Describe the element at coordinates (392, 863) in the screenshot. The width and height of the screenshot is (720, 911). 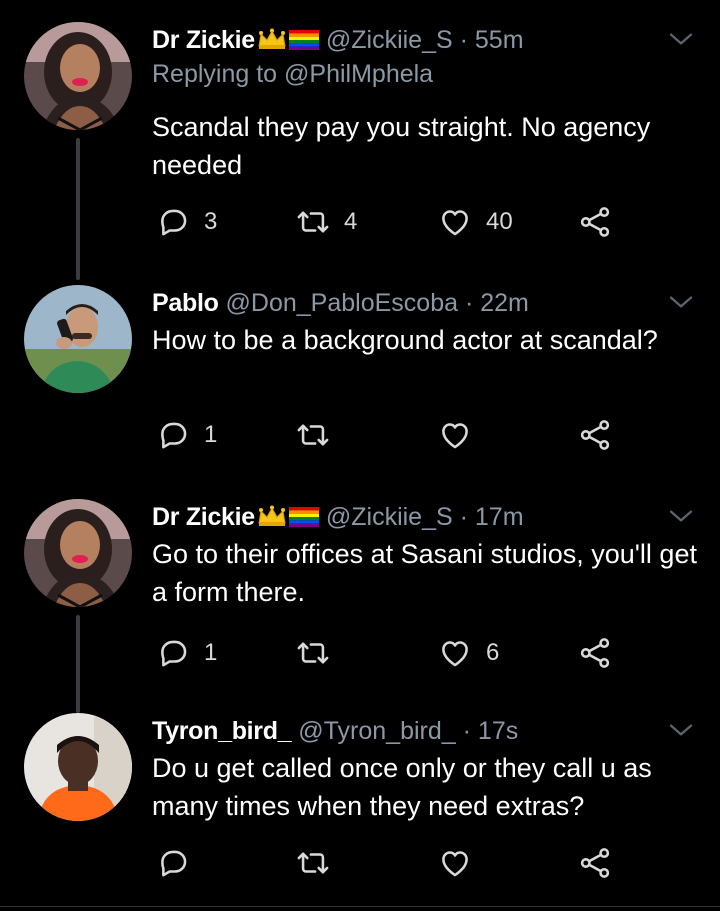
I see `action-bar` at that location.